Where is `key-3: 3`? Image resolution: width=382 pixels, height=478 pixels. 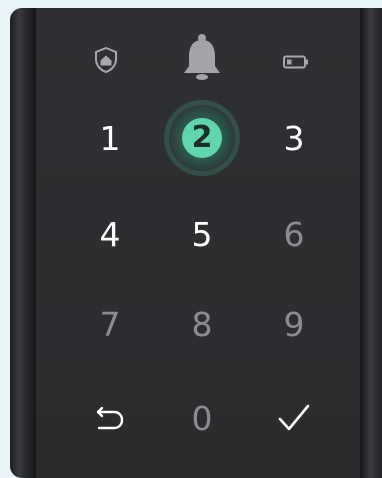
key-3: 3 is located at coordinates (294, 138).